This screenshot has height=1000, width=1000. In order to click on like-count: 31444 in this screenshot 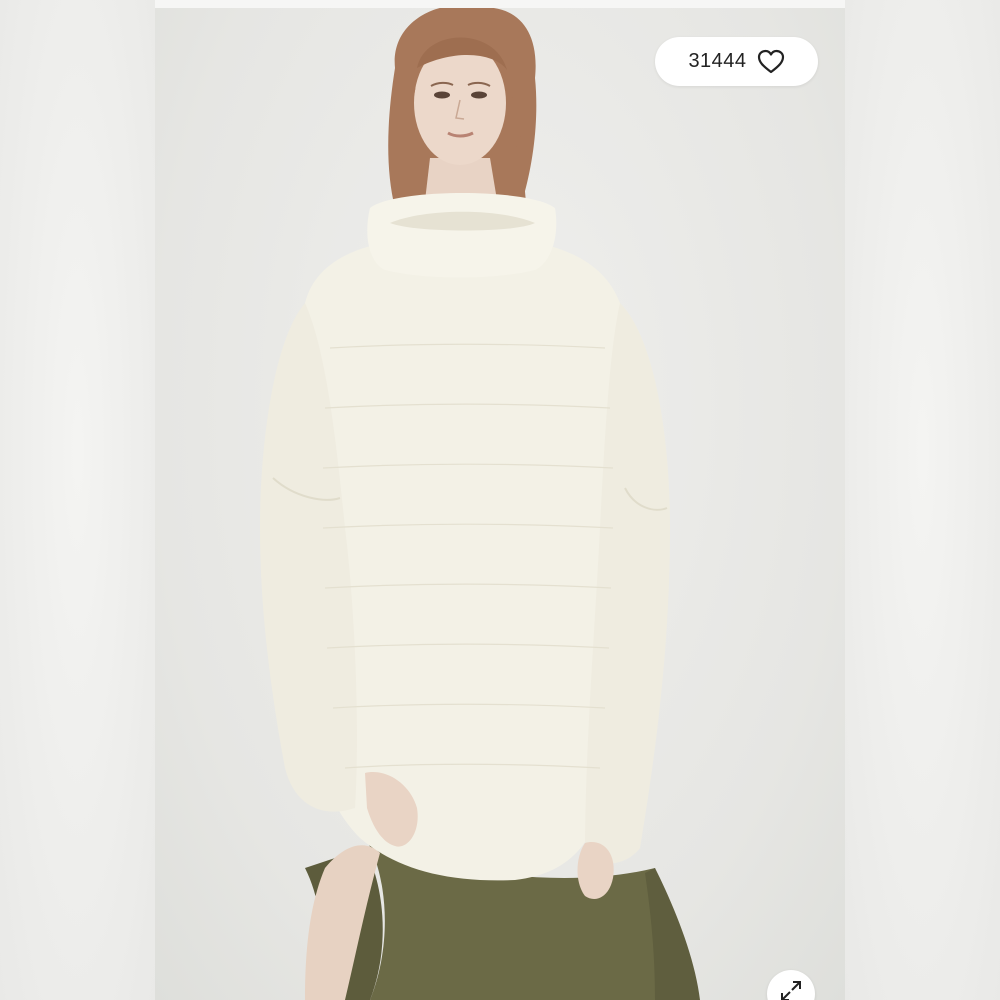, I will do `click(717, 61)`.